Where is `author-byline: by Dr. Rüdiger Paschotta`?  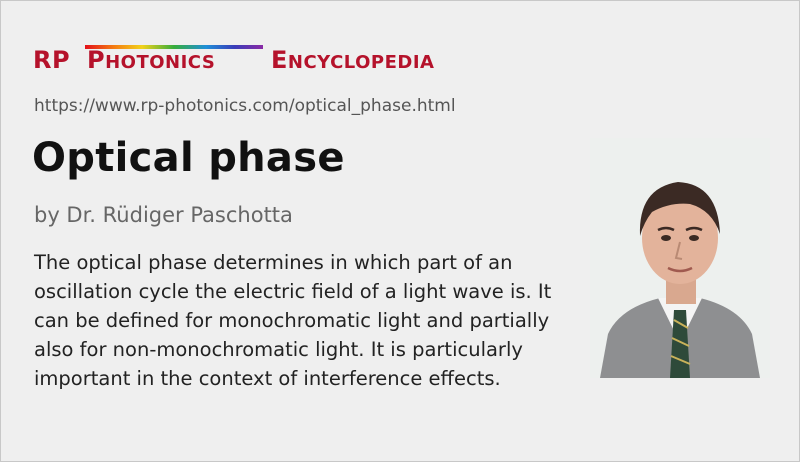 author-byline: by Dr. Rüdiger Paschotta is located at coordinates (163, 215).